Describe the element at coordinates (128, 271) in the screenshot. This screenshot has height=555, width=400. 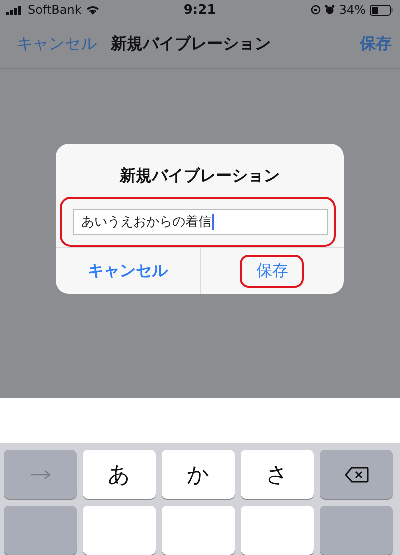
I see `cancel-button: キャンセル` at that location.